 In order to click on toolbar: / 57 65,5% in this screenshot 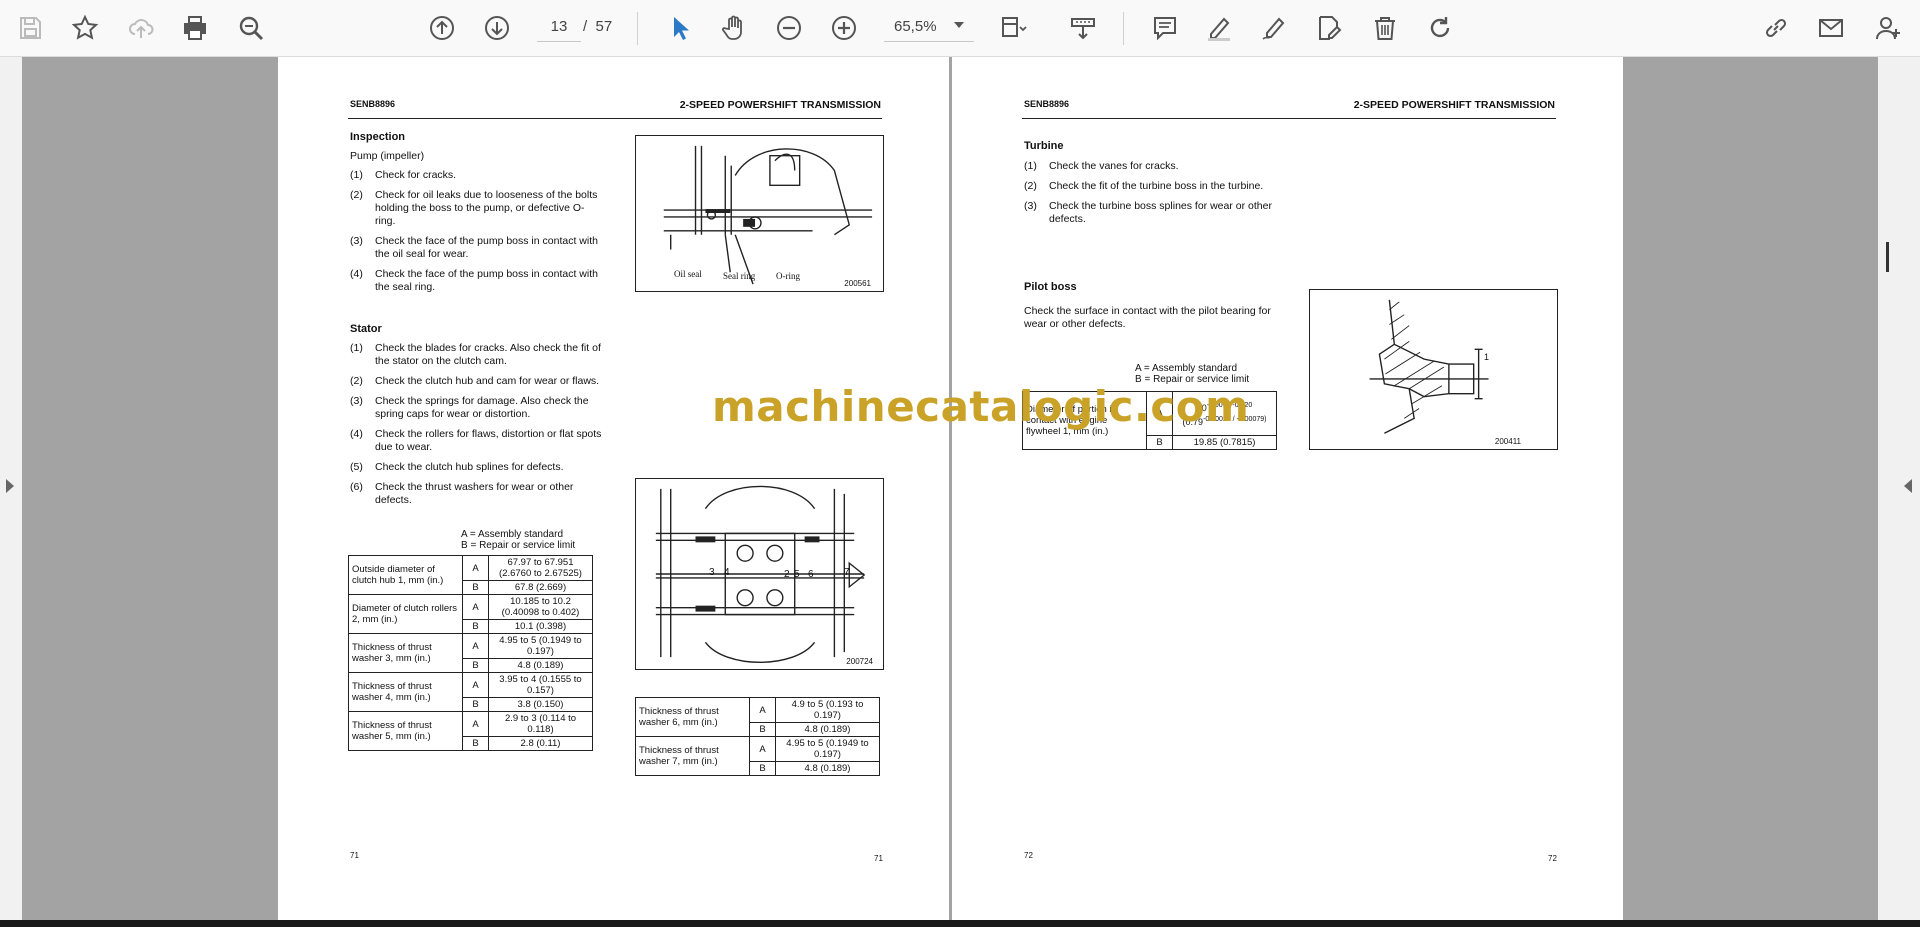, I will do `click(960, 28)`.